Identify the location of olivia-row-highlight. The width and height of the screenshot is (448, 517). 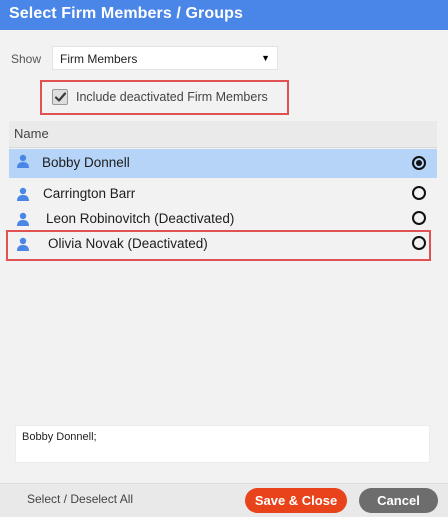
(218, 245).